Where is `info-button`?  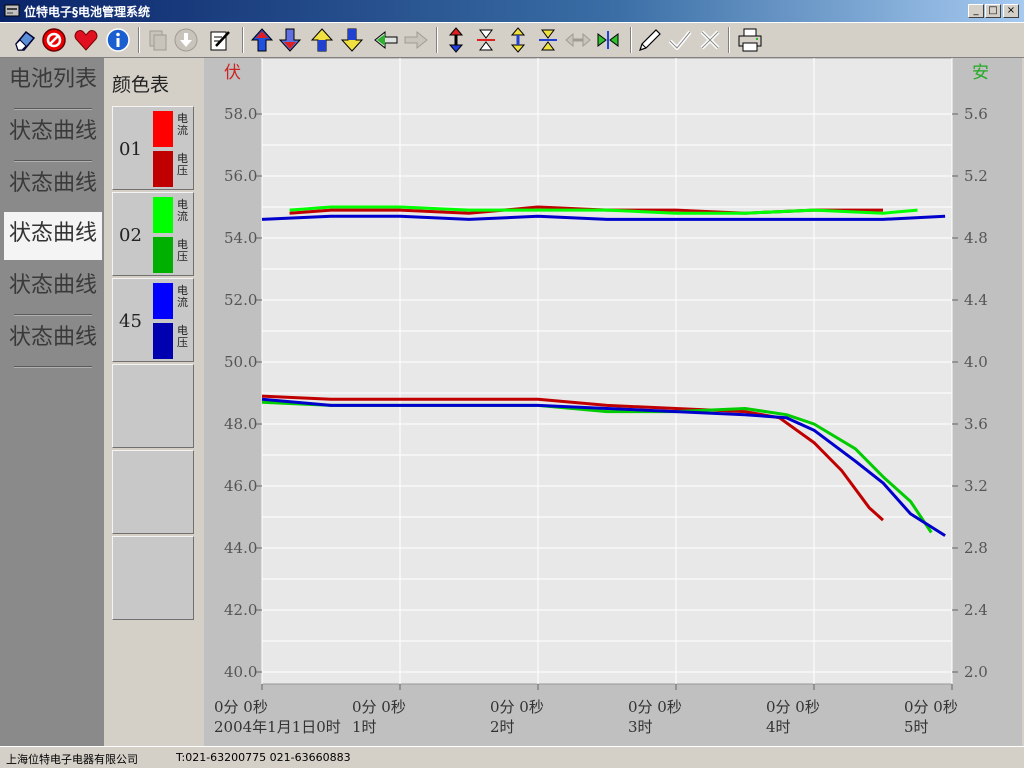 info-button is located at coordinates (118, 40).